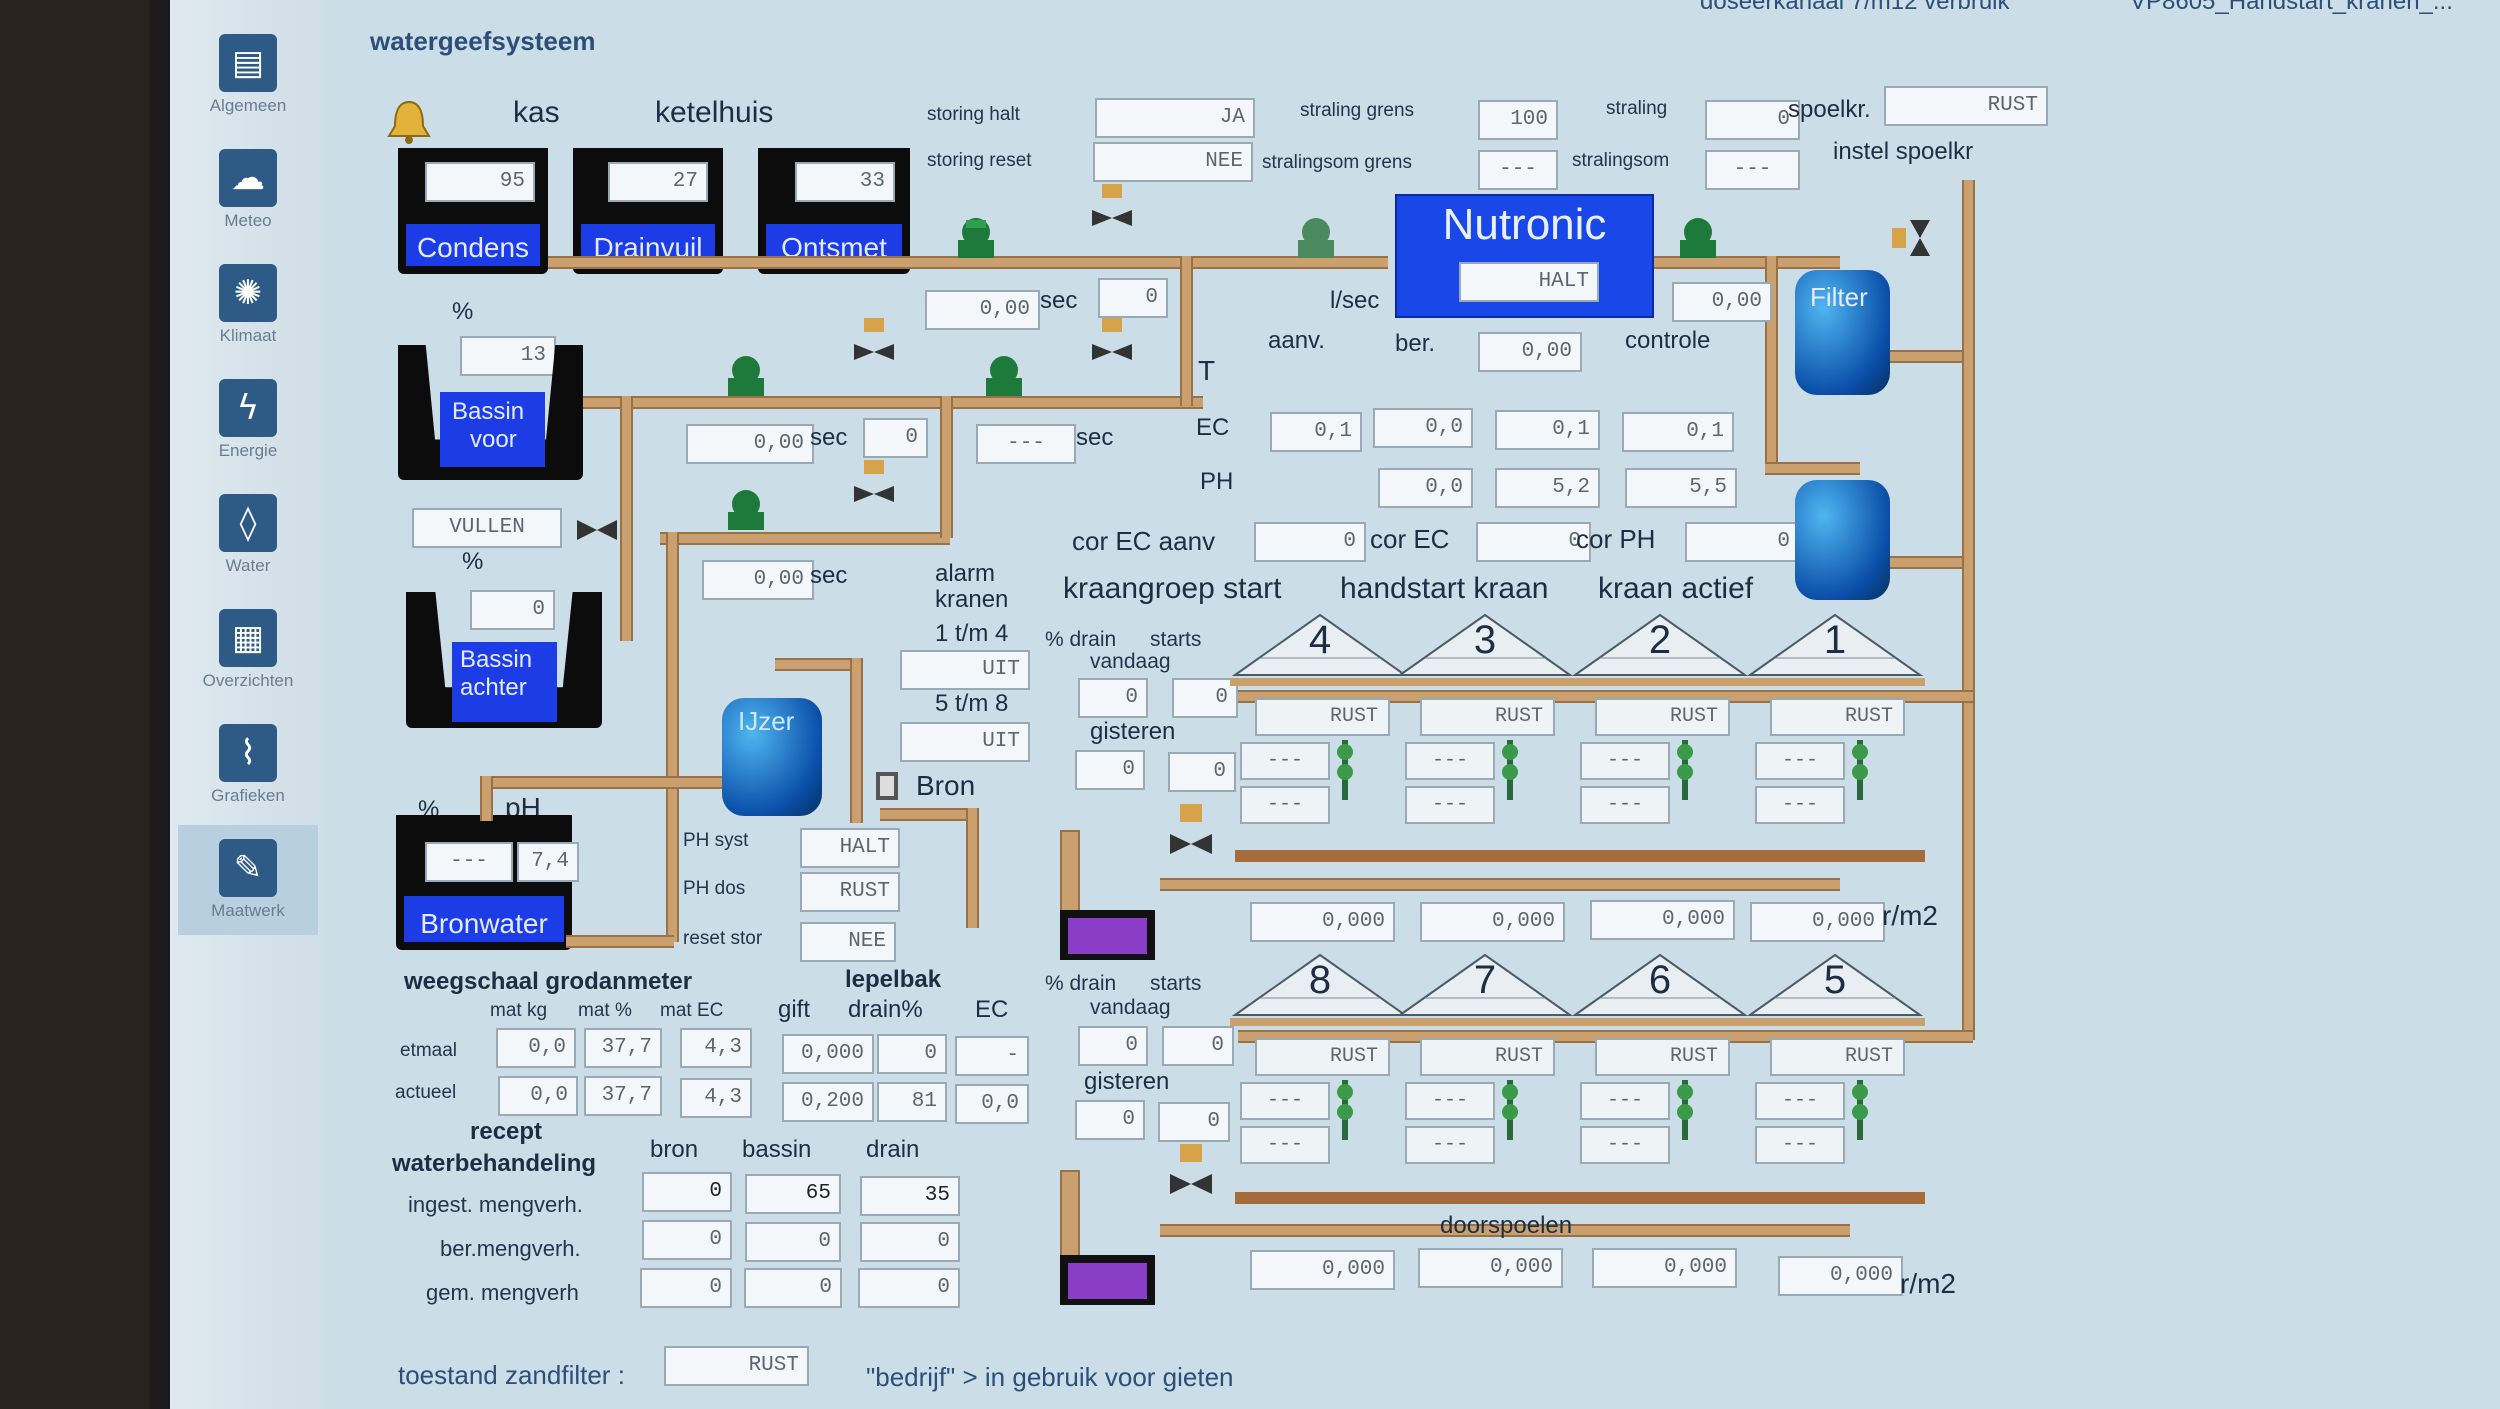 Image resolution: width=2500 pixels, height=1409 pixels. I want to click on zandfilter-field: RUST, so click(736, 1366).